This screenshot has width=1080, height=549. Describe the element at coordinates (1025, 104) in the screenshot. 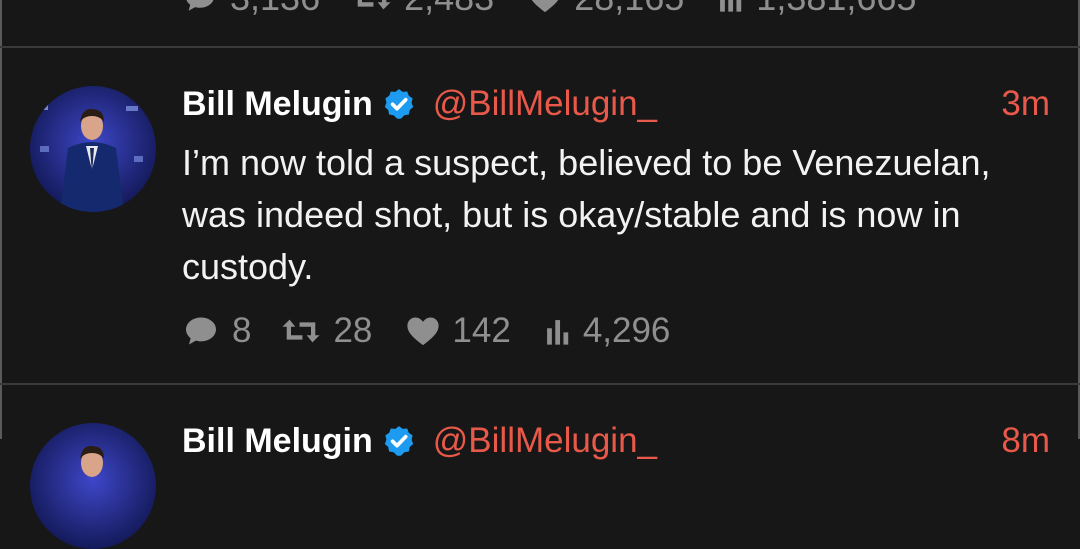

I see `timestamp: 3m` at that location.